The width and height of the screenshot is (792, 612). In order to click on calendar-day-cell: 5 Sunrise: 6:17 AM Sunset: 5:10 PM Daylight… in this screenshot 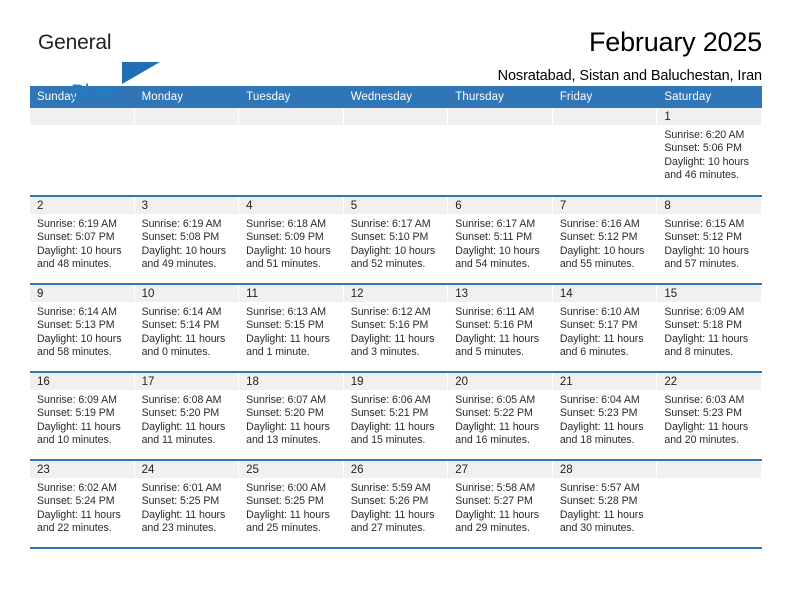, I will do `click(396, 240)`.